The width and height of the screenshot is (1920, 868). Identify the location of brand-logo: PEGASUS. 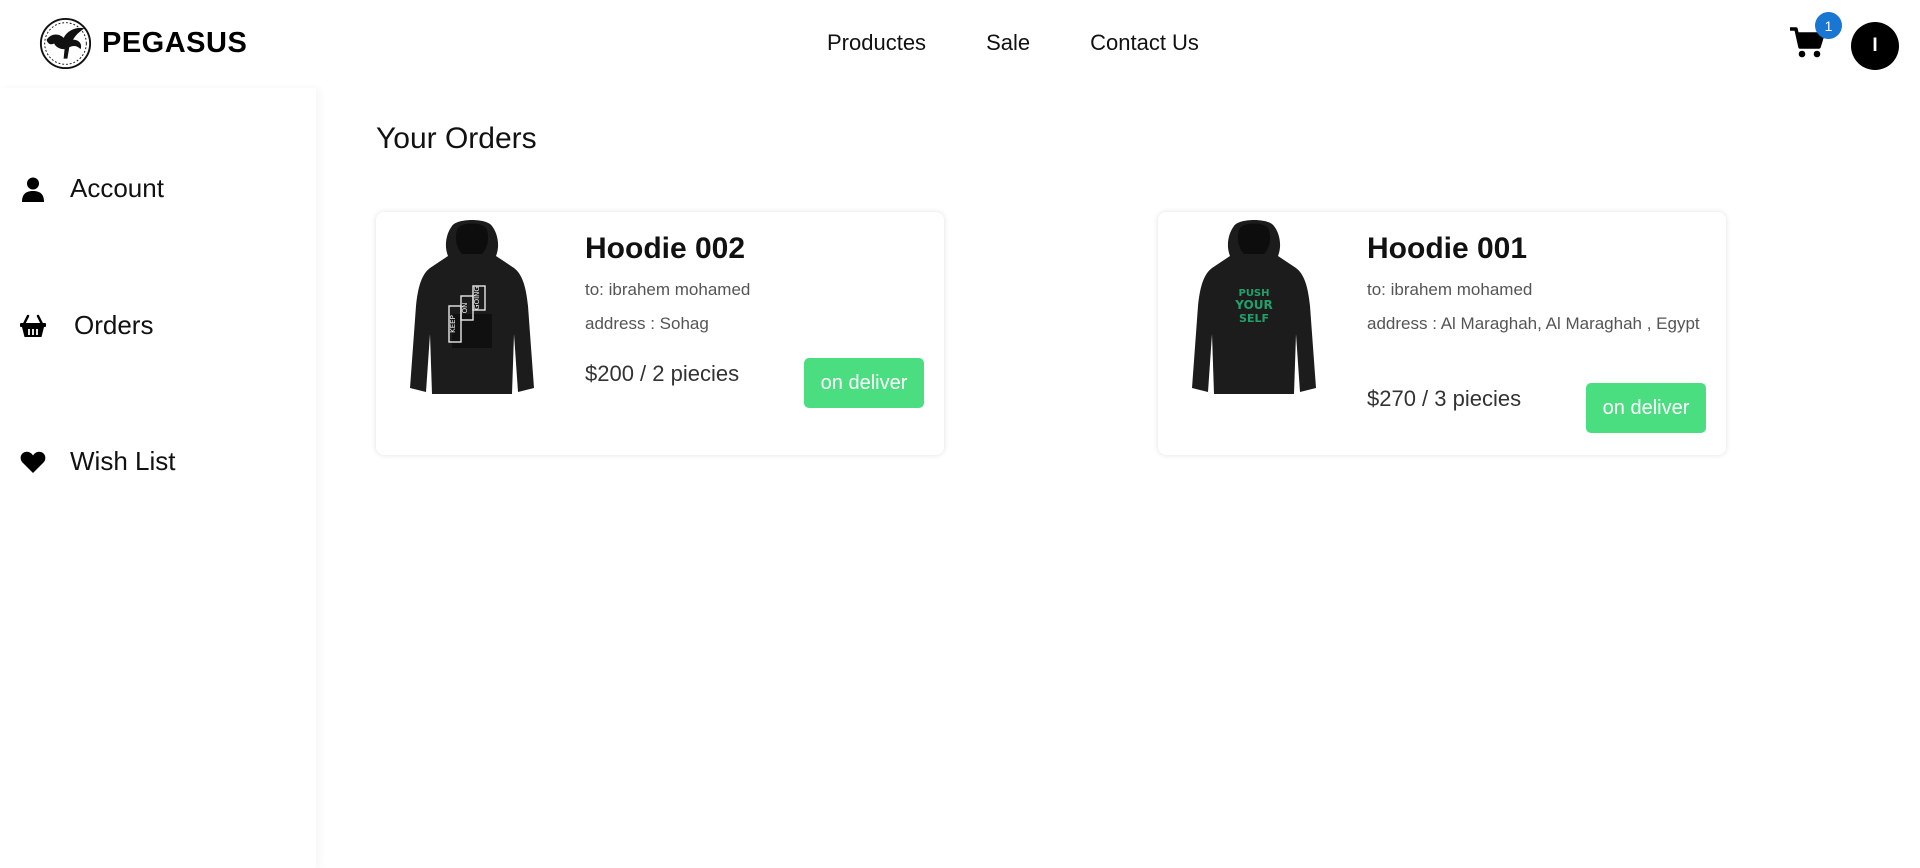
(143, 43).